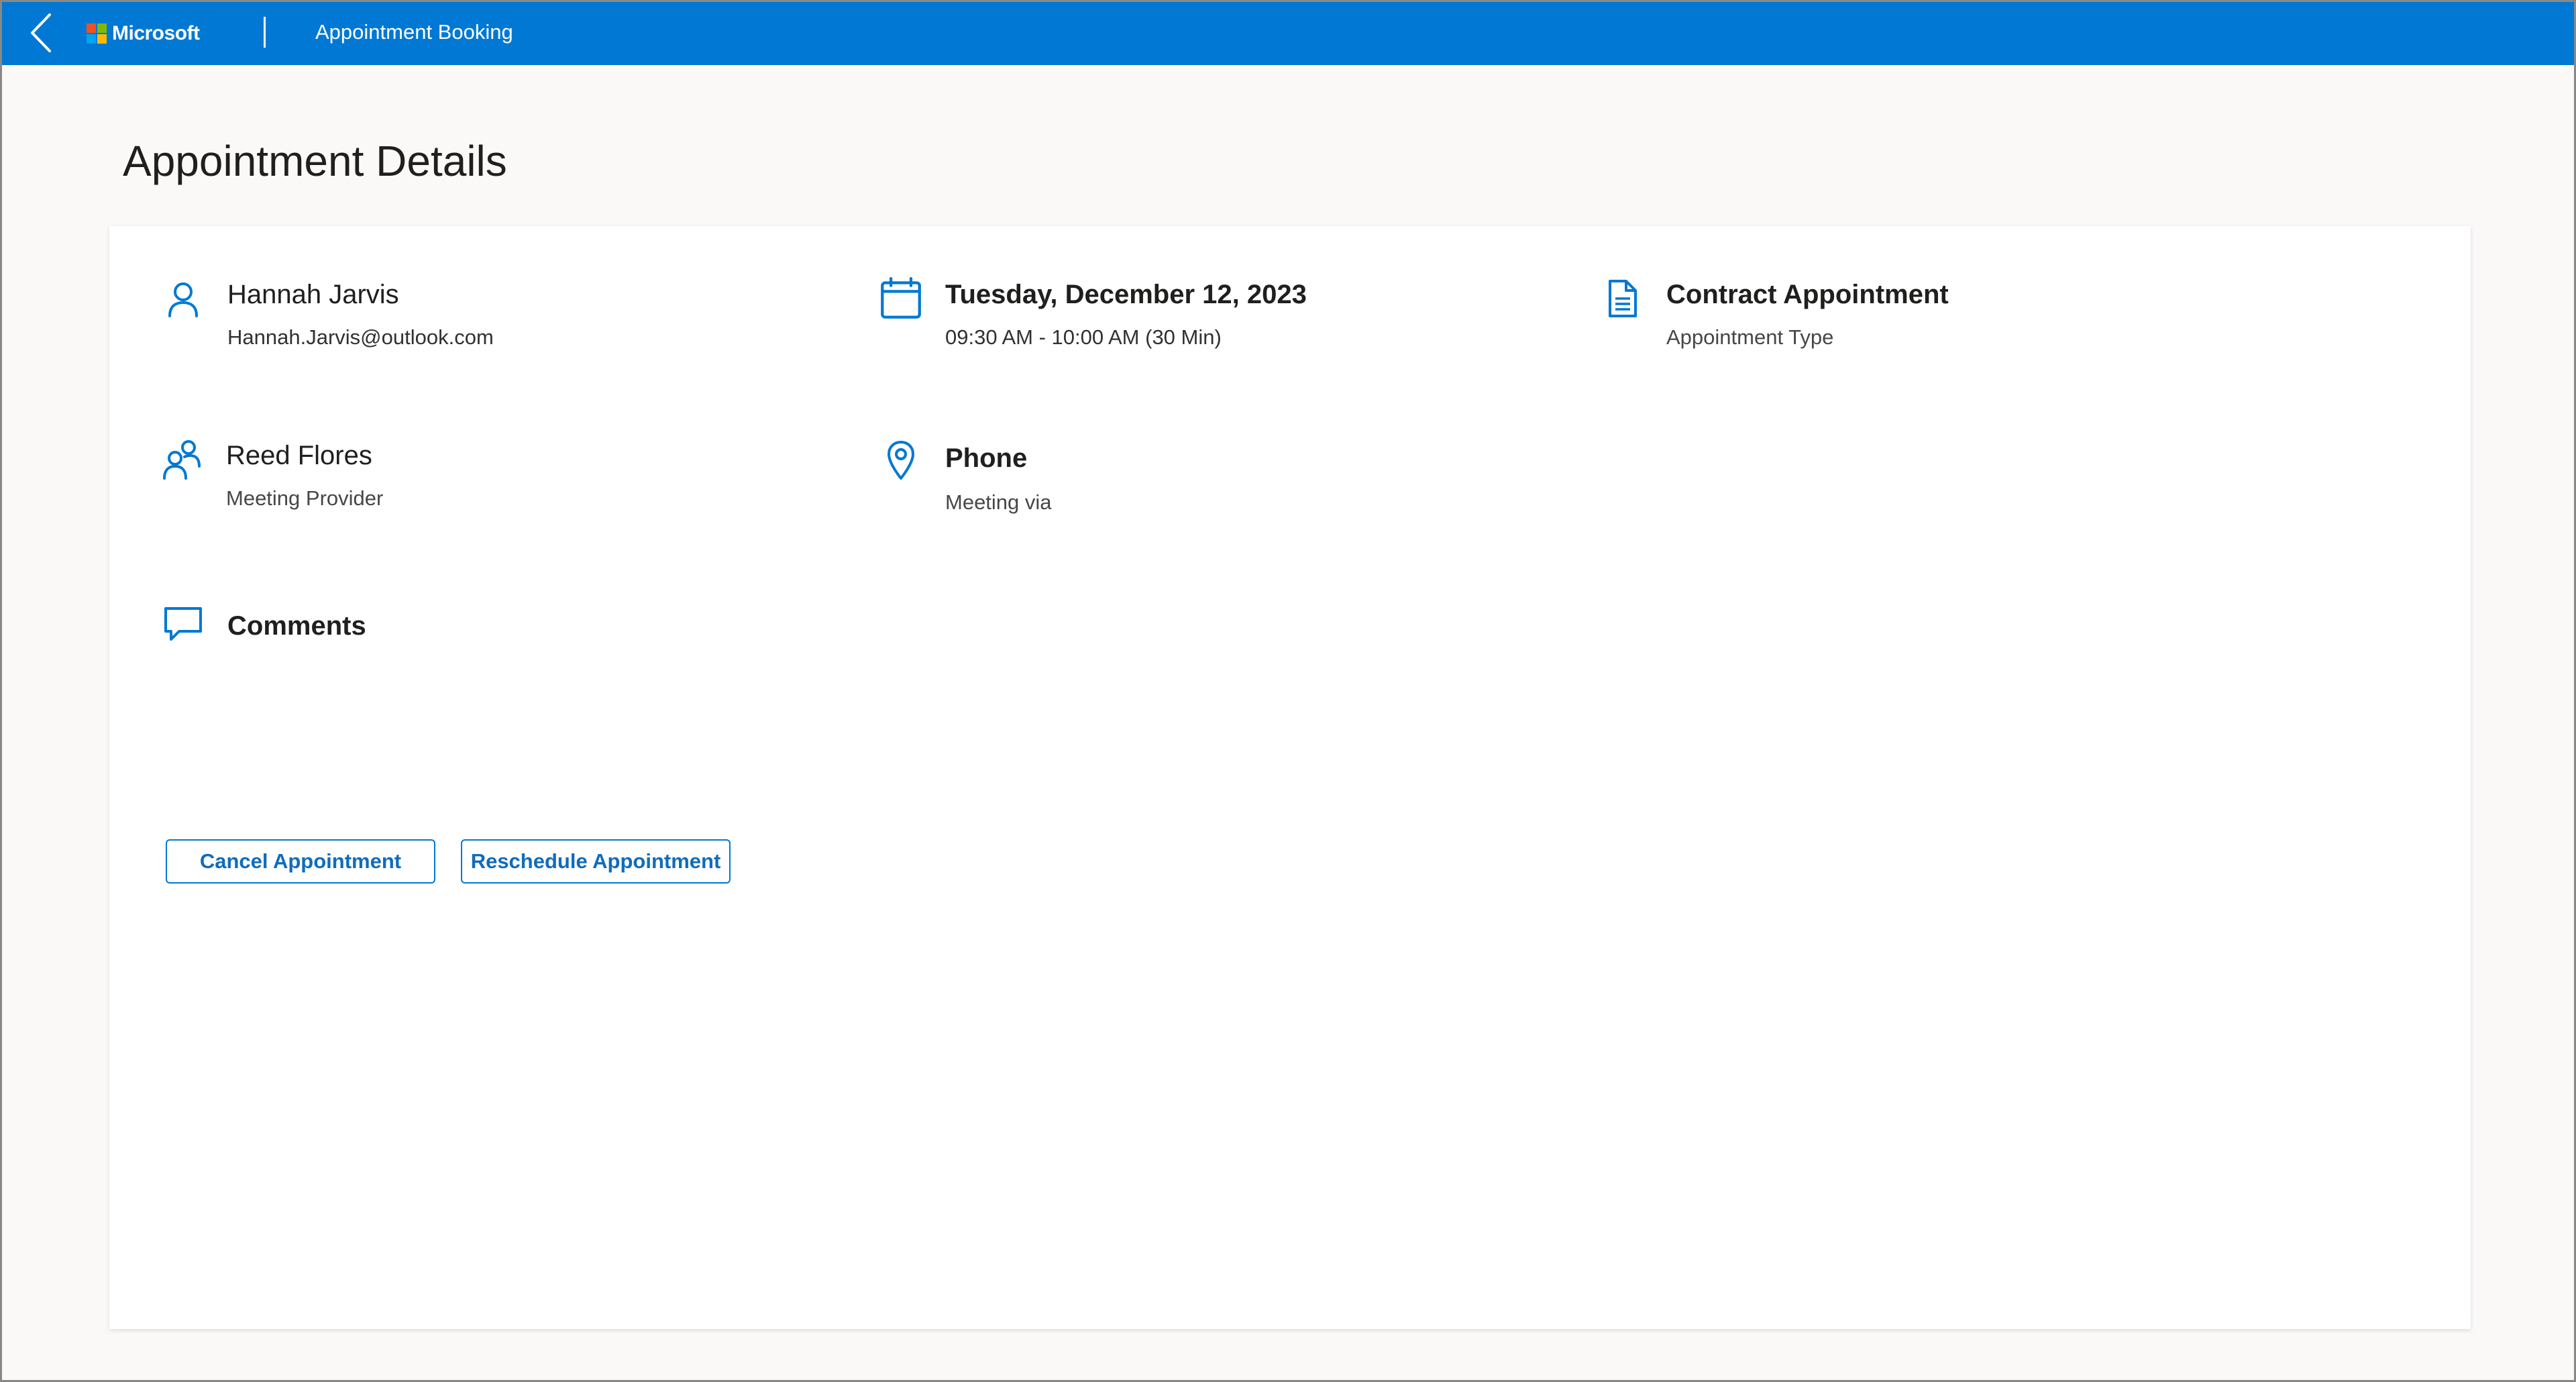 The image size is (2576, 1382). Describe the element at coordinates (300, 861) in the screenshot. I see `cancel-appointment-button: Cancel Appointment` at that location.